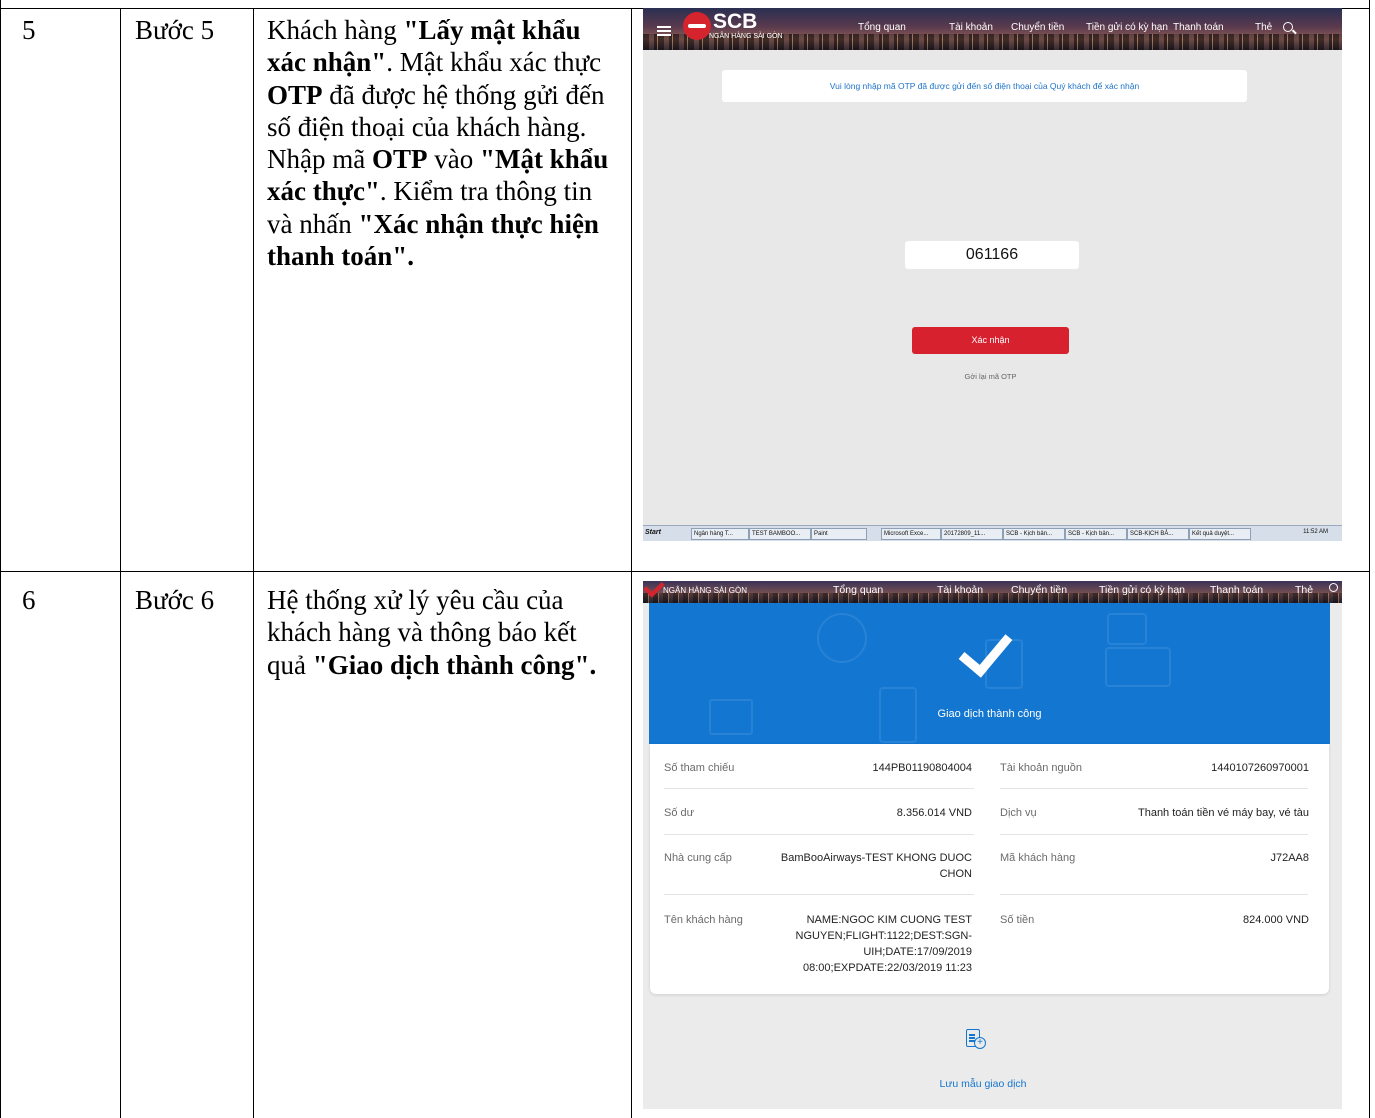  I want to click on detail-label: Số tiền, so click(1017, 920).